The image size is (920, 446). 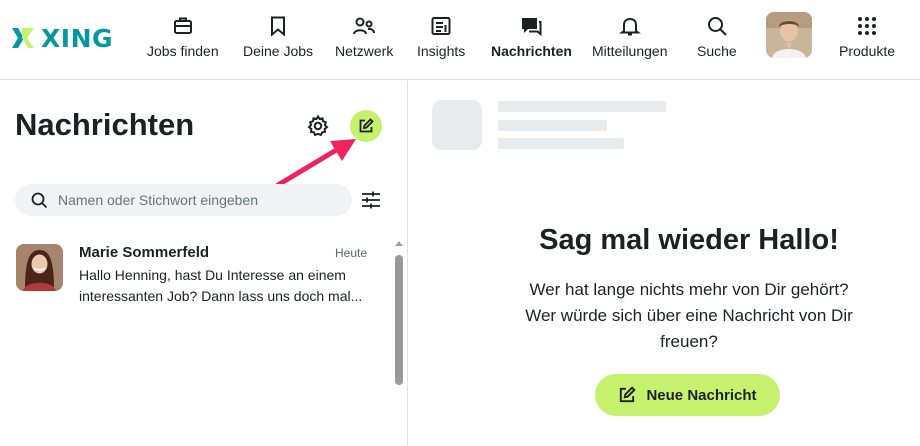 I want to click on nav-mitteilungen: Mitteilungen, so click(x=630, y=39).